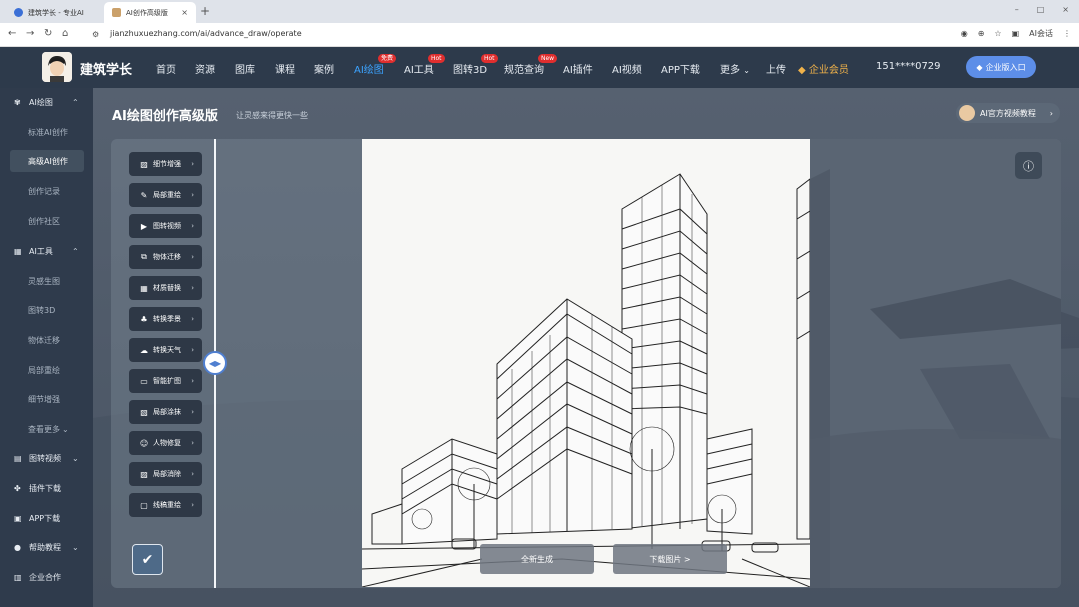 The image size is (1079, 607). What do you see at coordinates (166, 68) in the screenshot?
I see `menu-home: 首页` at bounding box center [166, 68].